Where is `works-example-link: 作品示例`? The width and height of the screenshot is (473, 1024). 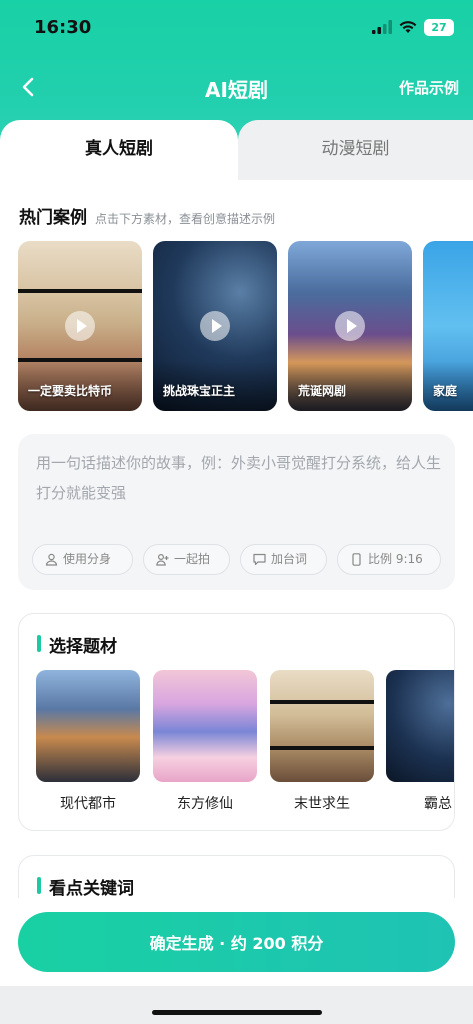
works-example-link: 作品示例 is located at coordinates (429, 87).